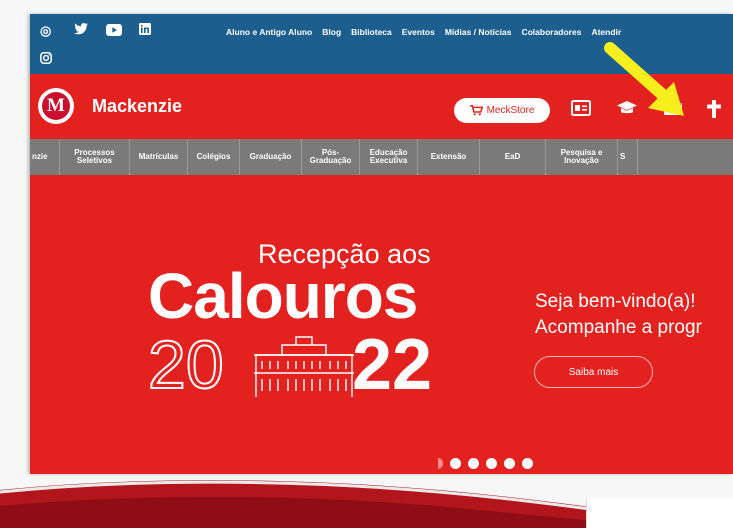 Image resolution: width=733 pixels, height=528 pixels. What do you see at coordinates (478, 32) in the screenshot?
I see `top-link-midias: Mídias / Notícias` at bounding box center [478, 32].